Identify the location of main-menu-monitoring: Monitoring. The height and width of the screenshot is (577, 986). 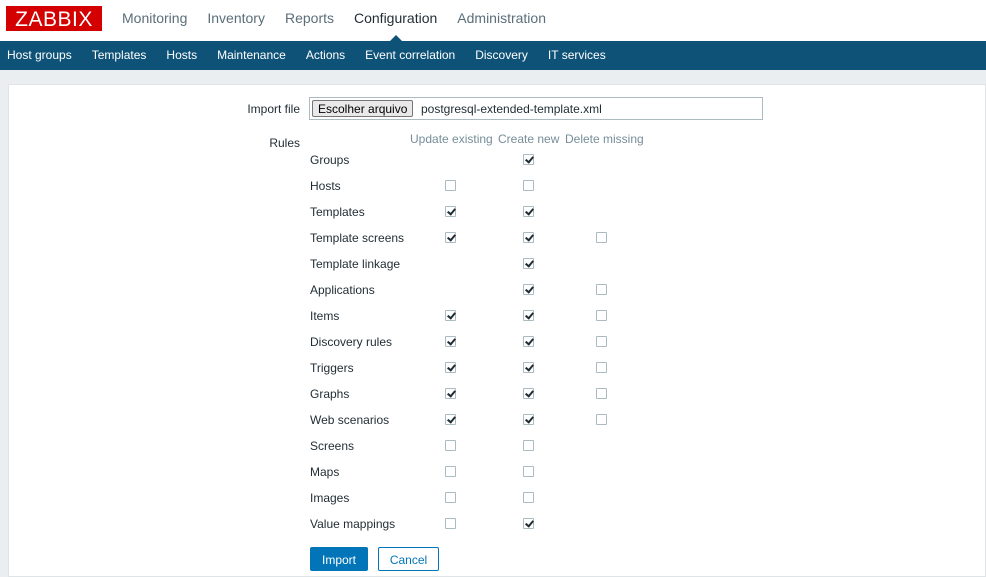
(154, 20).